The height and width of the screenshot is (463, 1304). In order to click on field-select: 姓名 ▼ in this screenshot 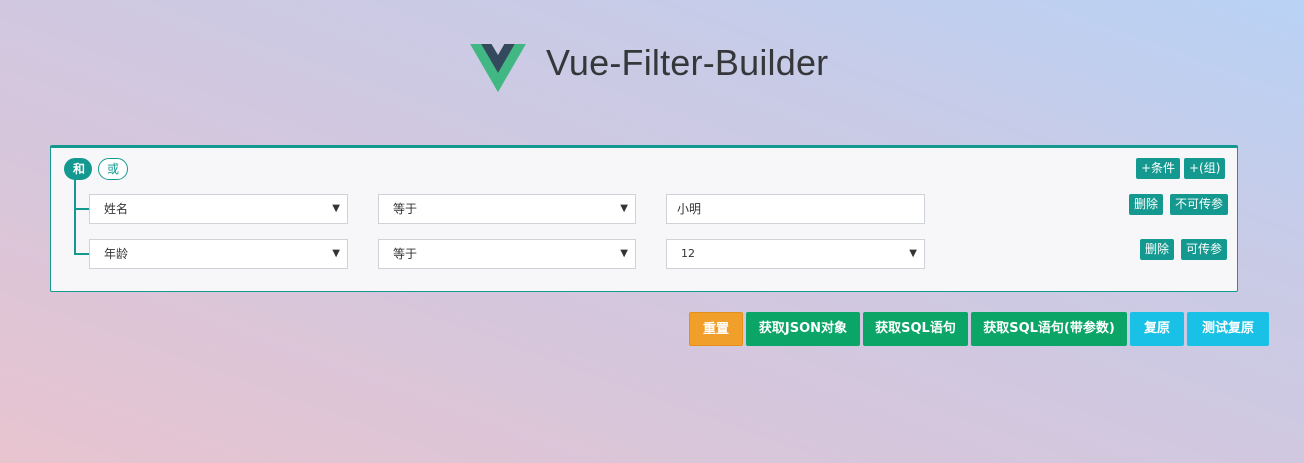, I will do `click(218, 209)`.